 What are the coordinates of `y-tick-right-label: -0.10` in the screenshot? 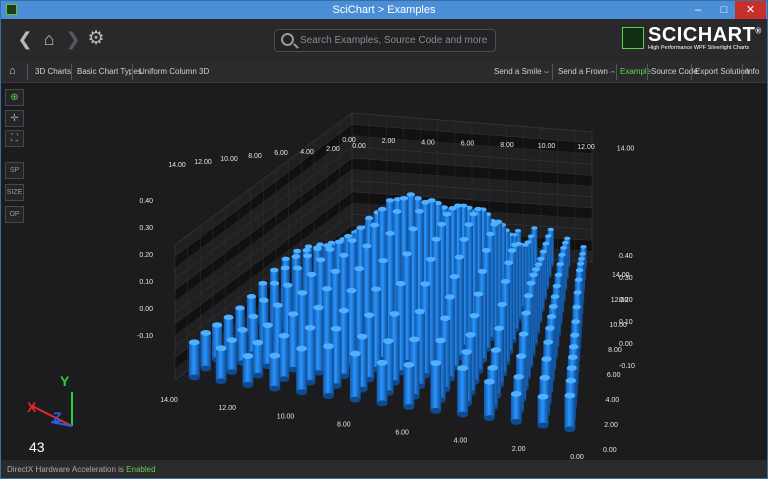 It's located at (627, 366).